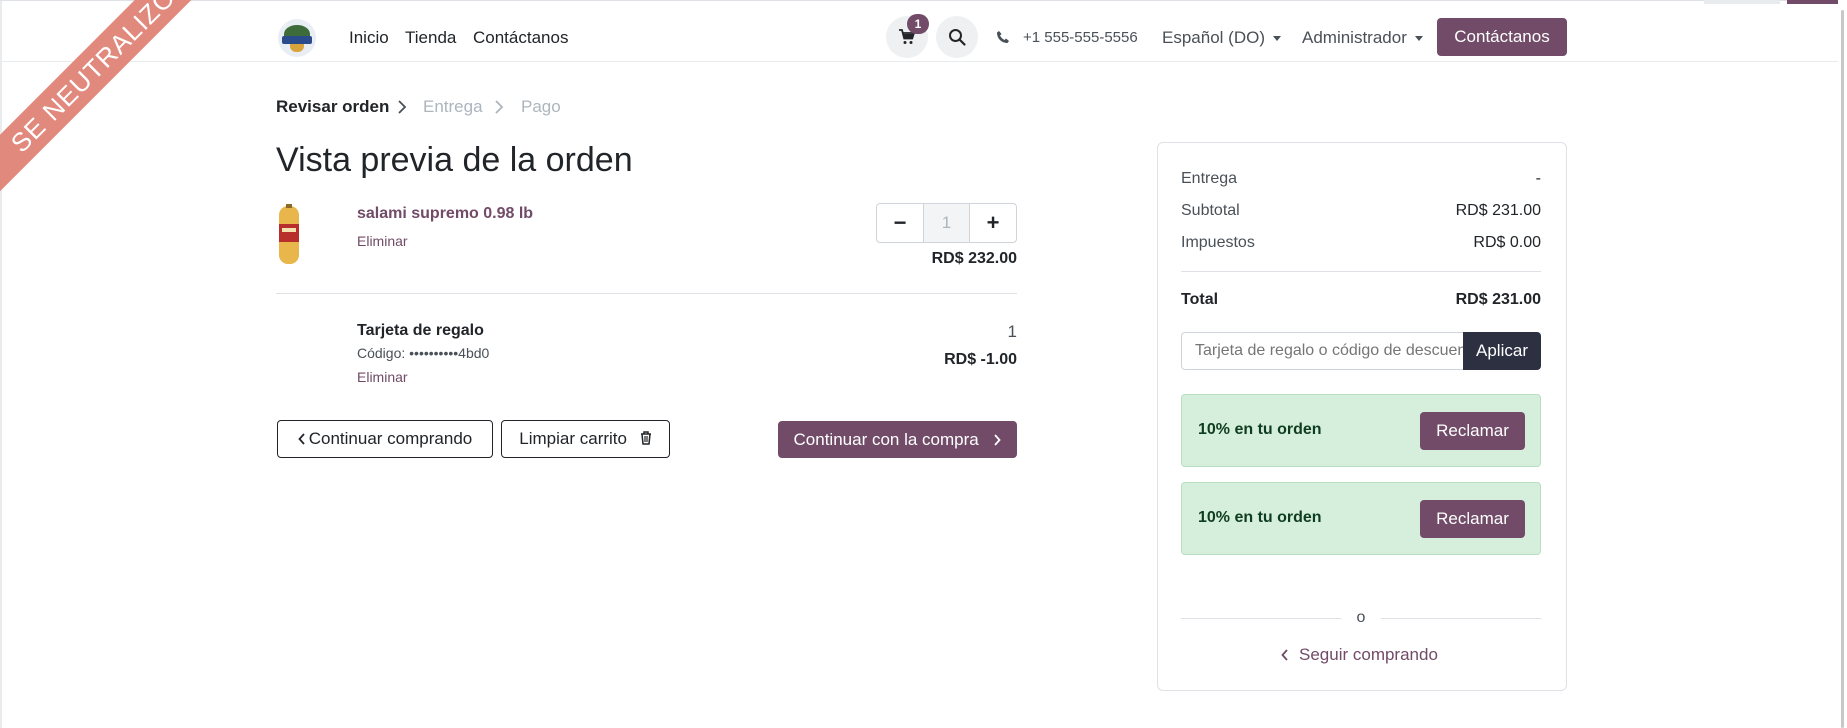  What do you see at coordinates (297, 38) in the screenshot?
I see `store-logo` at bounding box center [297, 38].